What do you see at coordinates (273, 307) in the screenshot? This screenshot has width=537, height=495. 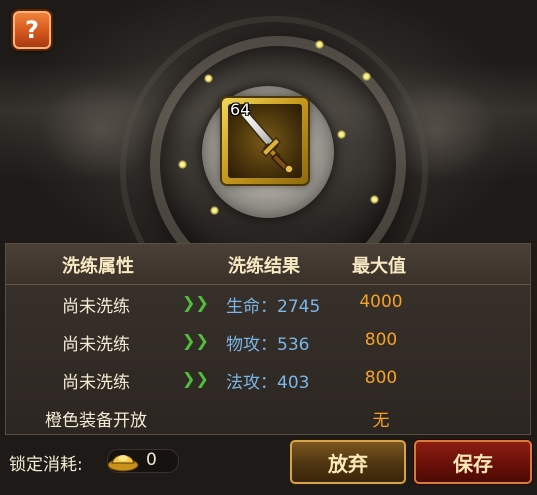 I see `row-result: 生命：2745` at bounding box center [273, 307].